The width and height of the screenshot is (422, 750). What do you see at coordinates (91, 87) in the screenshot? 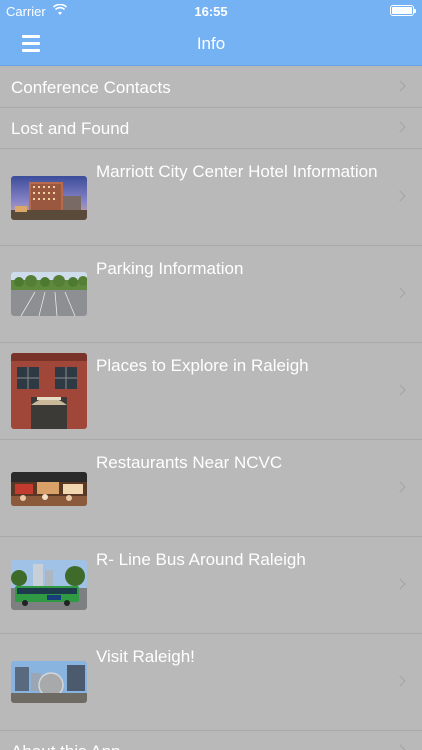
I see `list-item-label: Conference Contacts` at bounding box center [91, 87].